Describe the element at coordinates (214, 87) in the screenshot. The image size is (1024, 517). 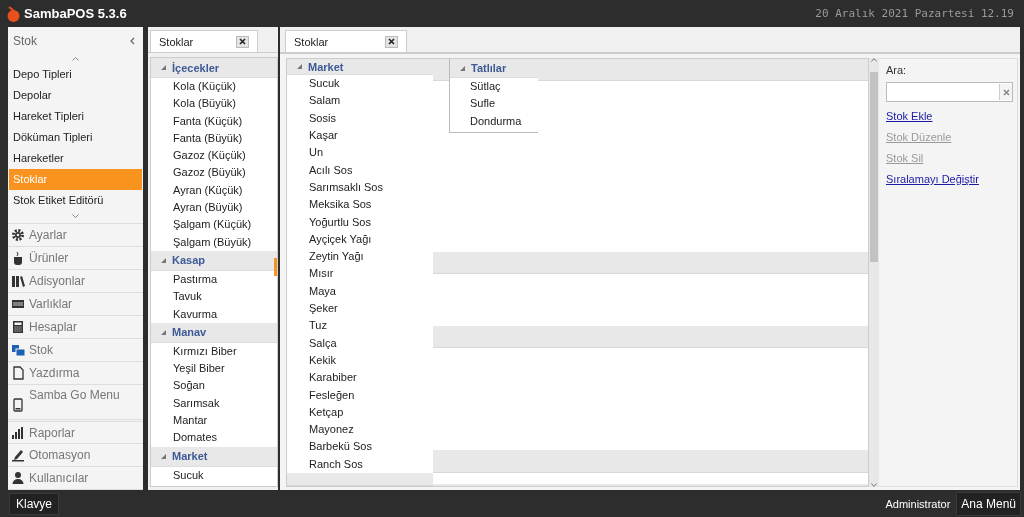
I see `tree-item: Kola (Küçük)` at that location.